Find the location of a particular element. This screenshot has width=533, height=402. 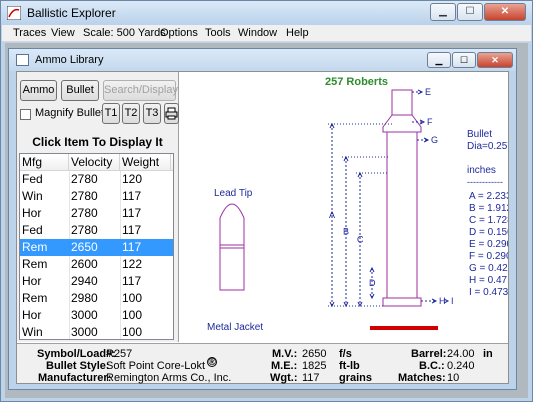

t3-button: T3 is located at coordinates (152, 113).